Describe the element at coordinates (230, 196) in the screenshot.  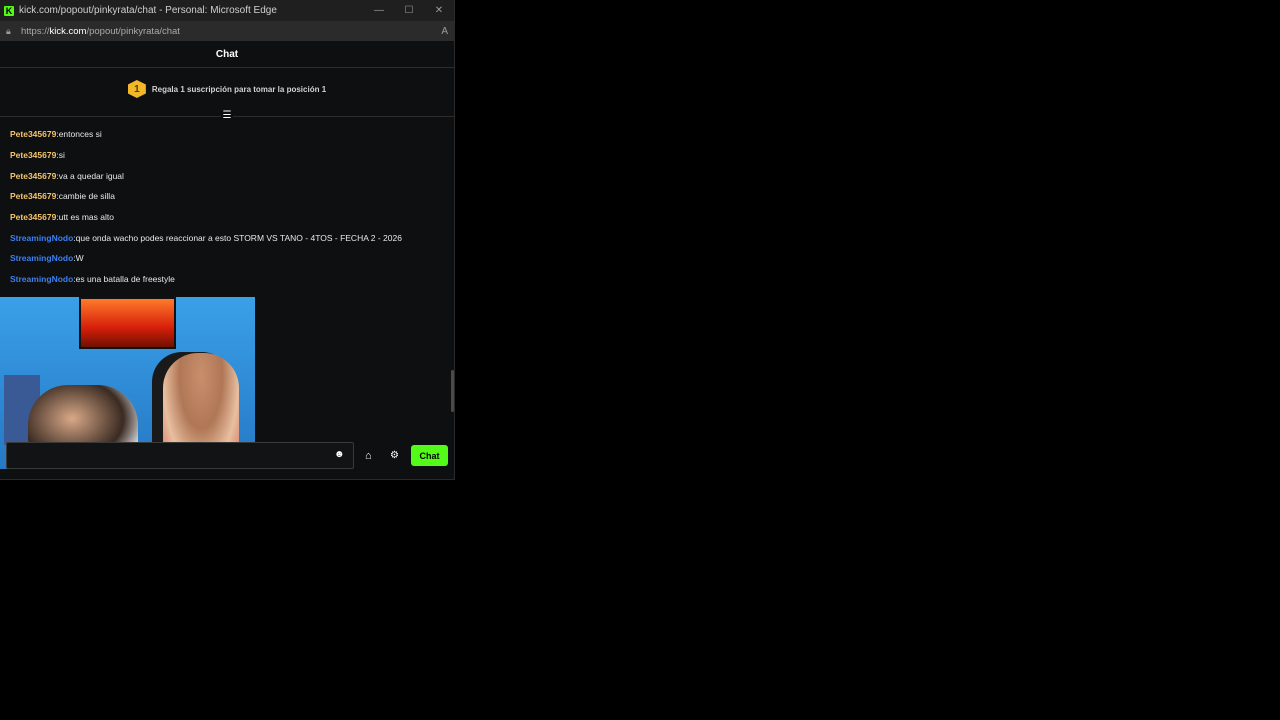
I see `chat-message: Pete345679: cambie de silla` at that location.